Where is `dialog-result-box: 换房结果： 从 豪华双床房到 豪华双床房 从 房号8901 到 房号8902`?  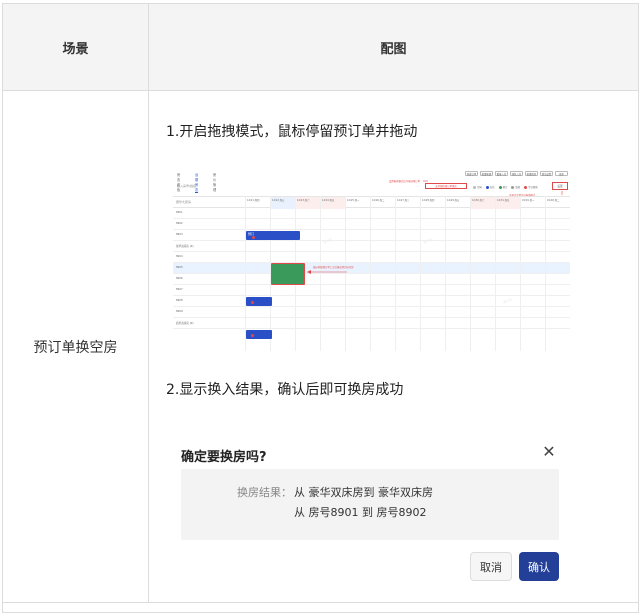
dialog-result-box: 换房结果： 从 豪华双床房到 豪华双床房 从 房号8901 到 房号8902 is located at coordinates (370, 504).